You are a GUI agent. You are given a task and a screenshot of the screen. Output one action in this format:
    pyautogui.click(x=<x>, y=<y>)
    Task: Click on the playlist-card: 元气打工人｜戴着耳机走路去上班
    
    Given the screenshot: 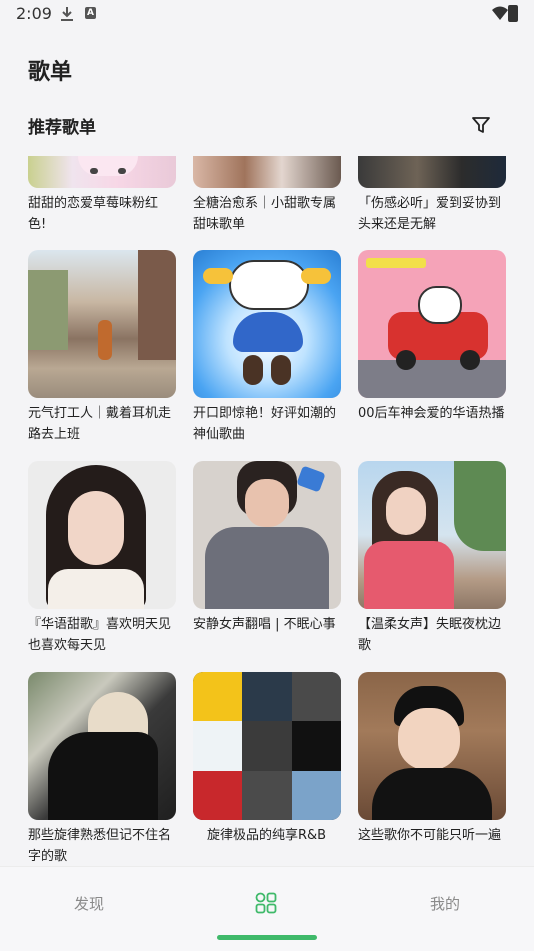 What is the action you would take?
    pyautogui.click(x=102, y=347)
    